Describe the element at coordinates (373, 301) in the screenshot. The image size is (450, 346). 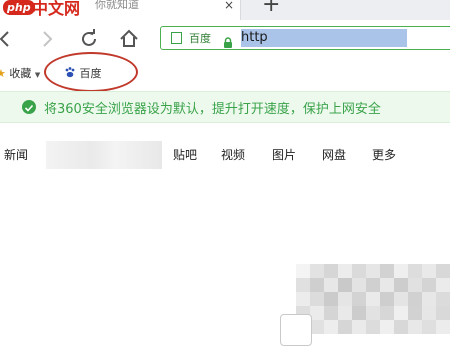
I see `blurred-logo` at that location.